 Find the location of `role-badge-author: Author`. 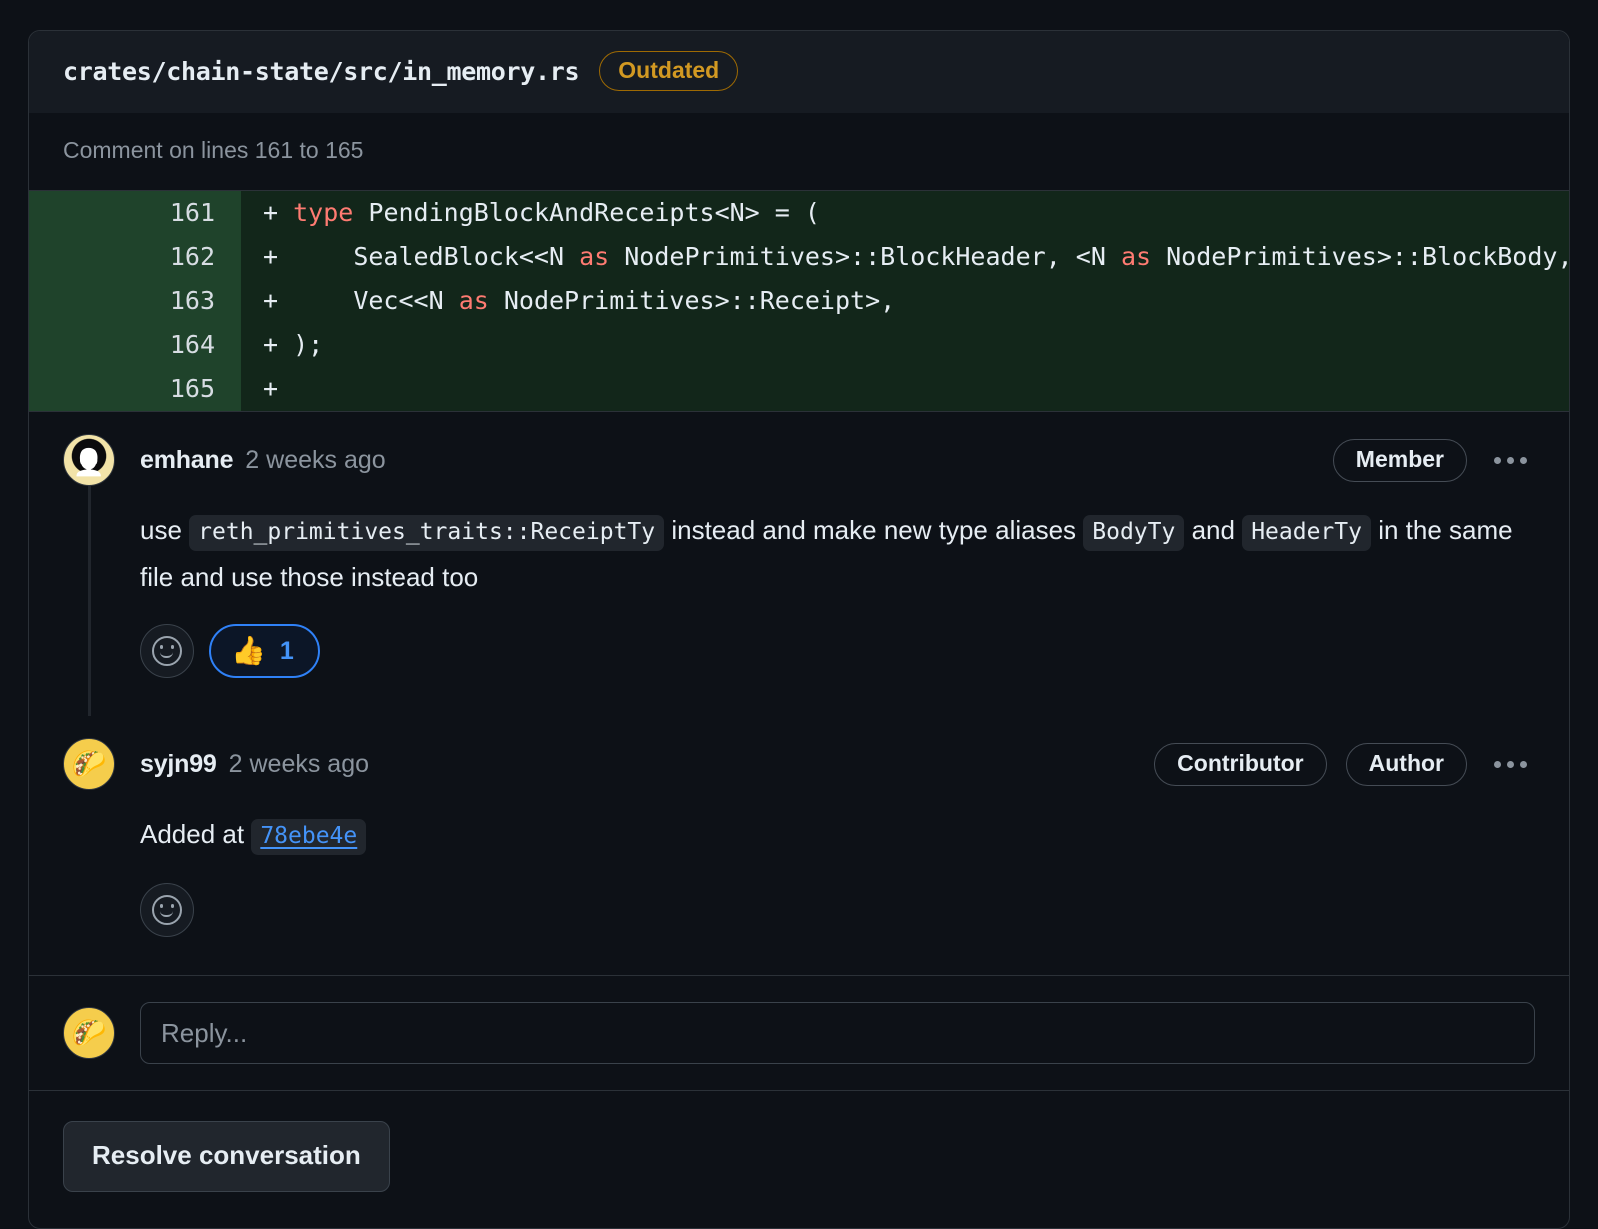

role-badge-author: Author is located at coordinates (1406, 764).